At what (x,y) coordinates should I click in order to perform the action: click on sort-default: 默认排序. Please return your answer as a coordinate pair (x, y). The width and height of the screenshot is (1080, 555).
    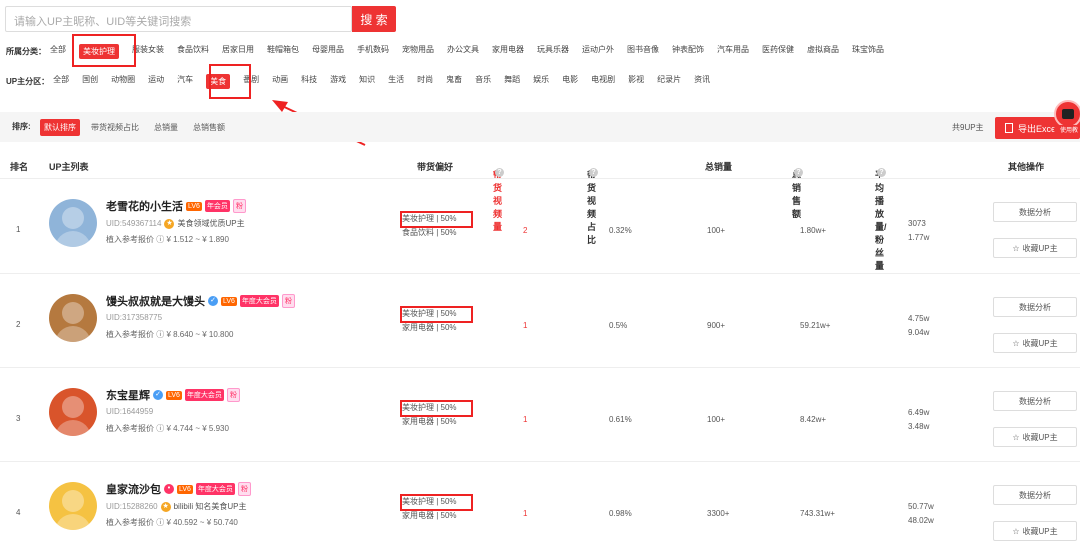
    Looking at the image, I should click on (60, 127).